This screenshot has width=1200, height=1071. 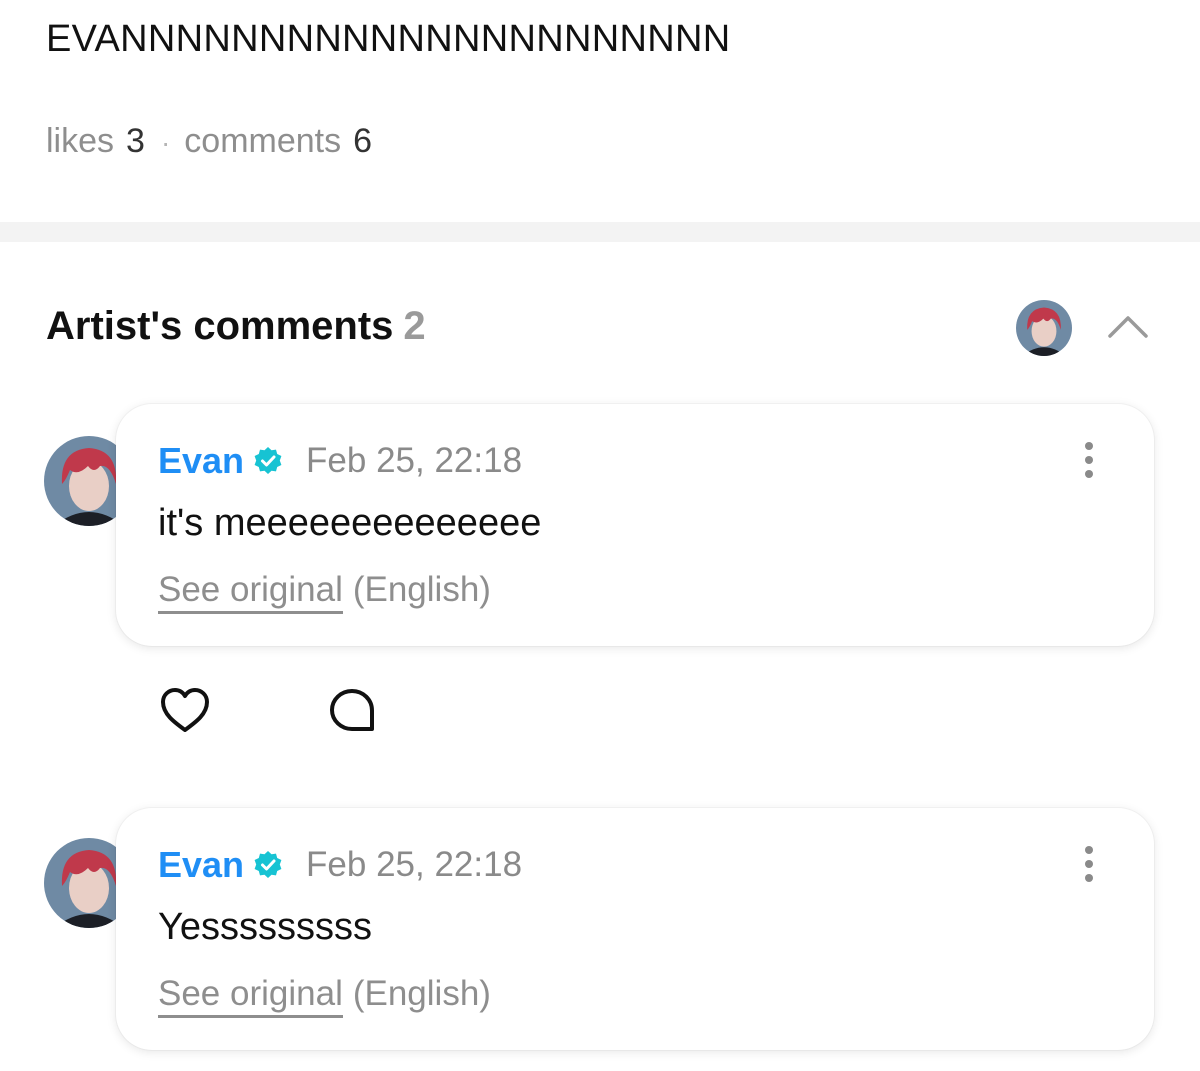 I want to click on section-divider, so click(x=600, y=232).